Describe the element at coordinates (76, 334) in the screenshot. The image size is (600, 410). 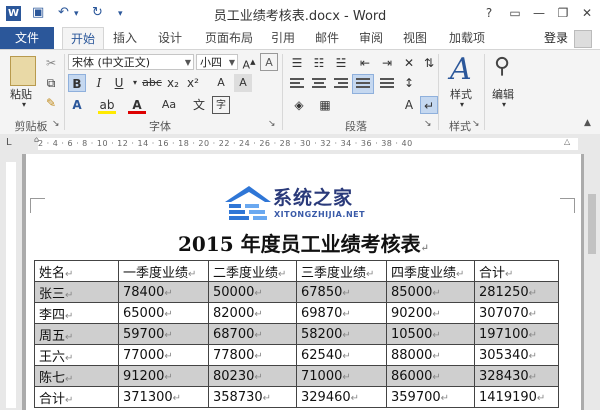
I see `table-cell: 周五↵` at that location.